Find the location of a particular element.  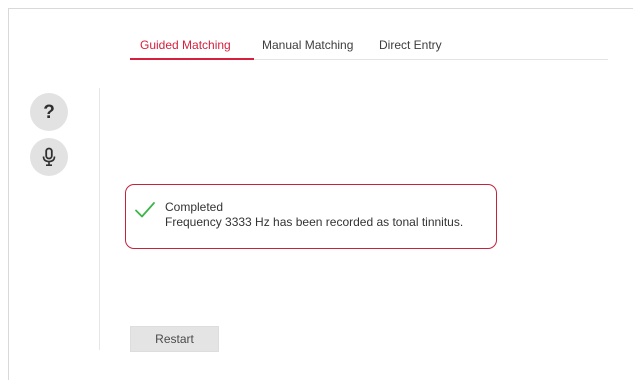

microphone-button is located at coordinates (49, 157).